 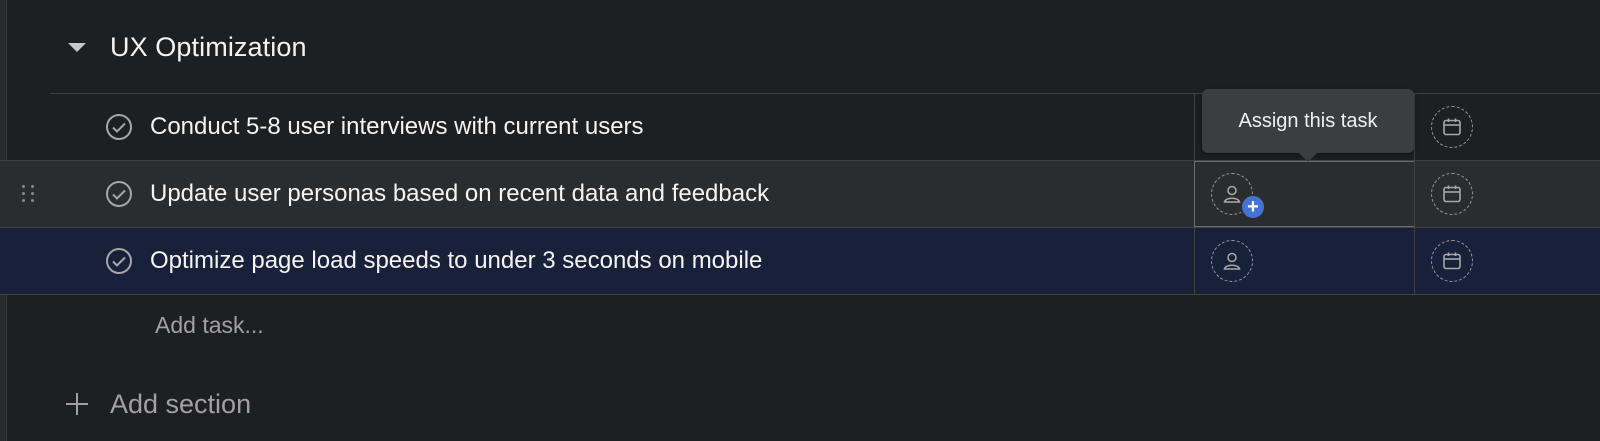 I want to click on section-header: UX Optimization, so click(x=825, y=47).